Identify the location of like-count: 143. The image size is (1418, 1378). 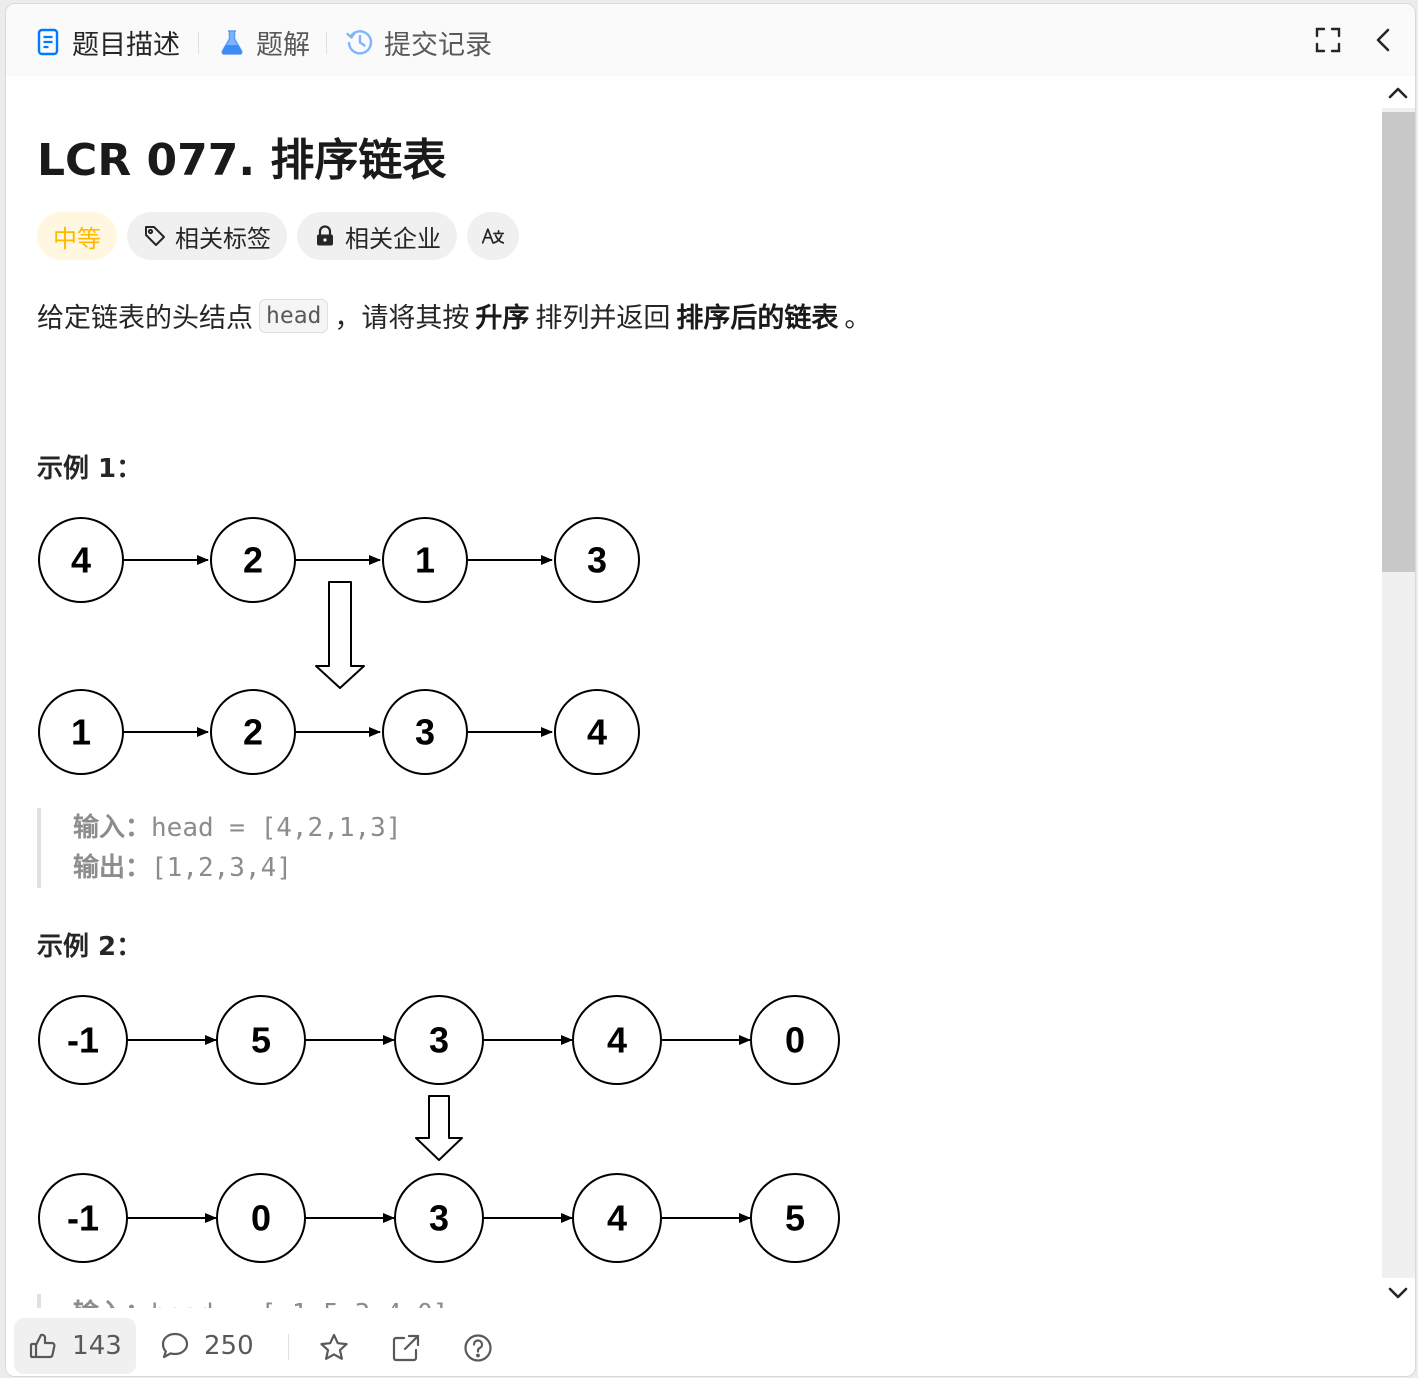
(97, 1346).